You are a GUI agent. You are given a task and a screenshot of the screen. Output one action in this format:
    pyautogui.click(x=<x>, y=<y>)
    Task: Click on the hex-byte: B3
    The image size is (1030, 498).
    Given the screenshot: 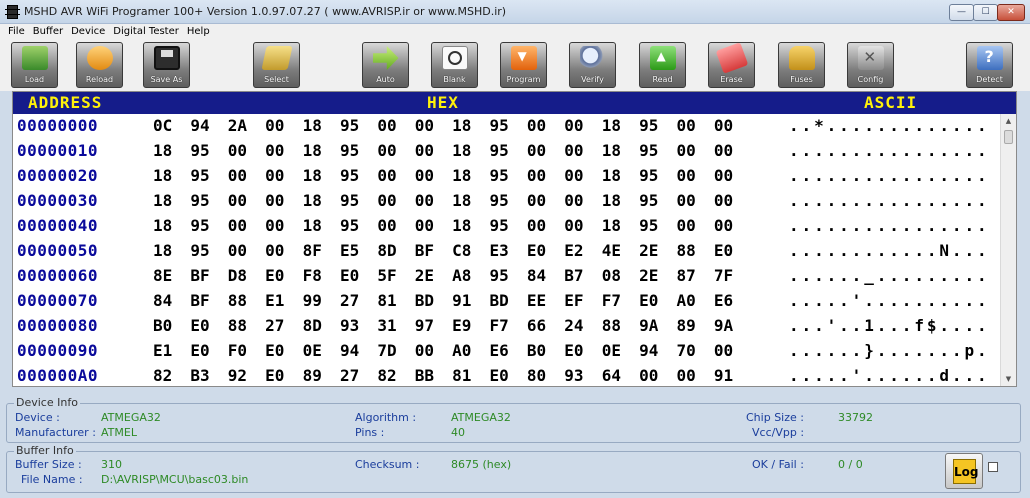 What is the action you would take?
    pyautogui.click(x=208, y=375)
    